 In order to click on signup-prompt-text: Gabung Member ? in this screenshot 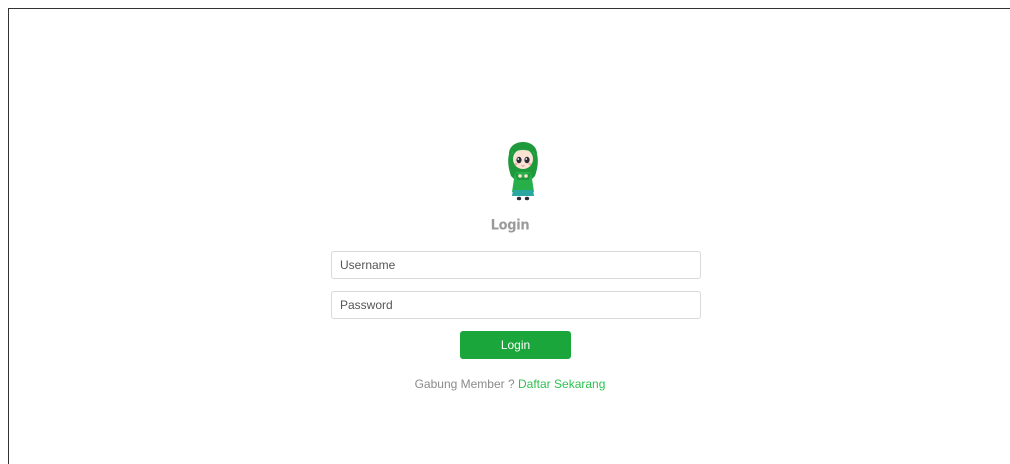, I will do `click(464, 384)`.